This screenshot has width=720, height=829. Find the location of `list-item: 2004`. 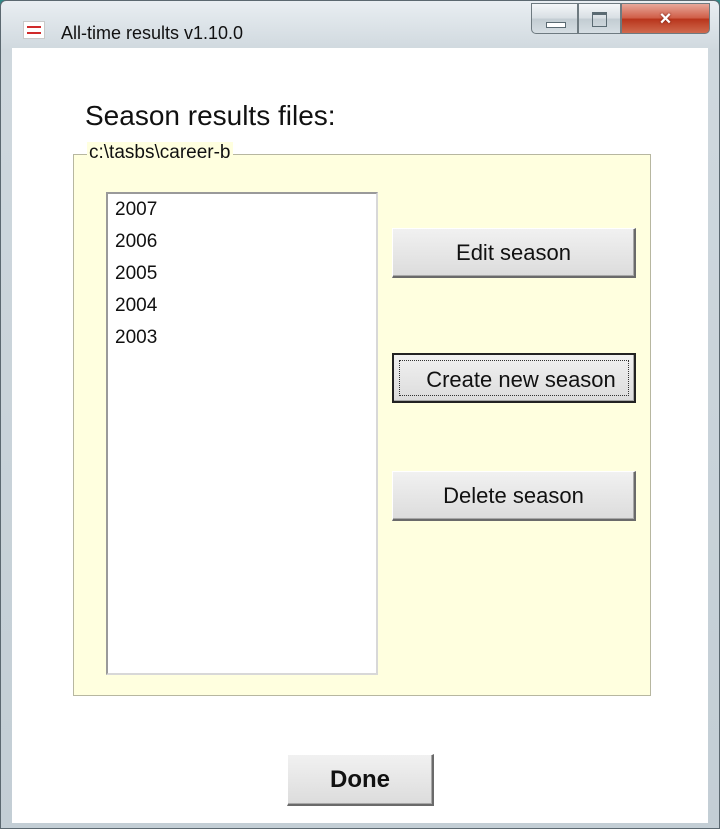

list-item: 2004 is located at coordinates (242, 306).